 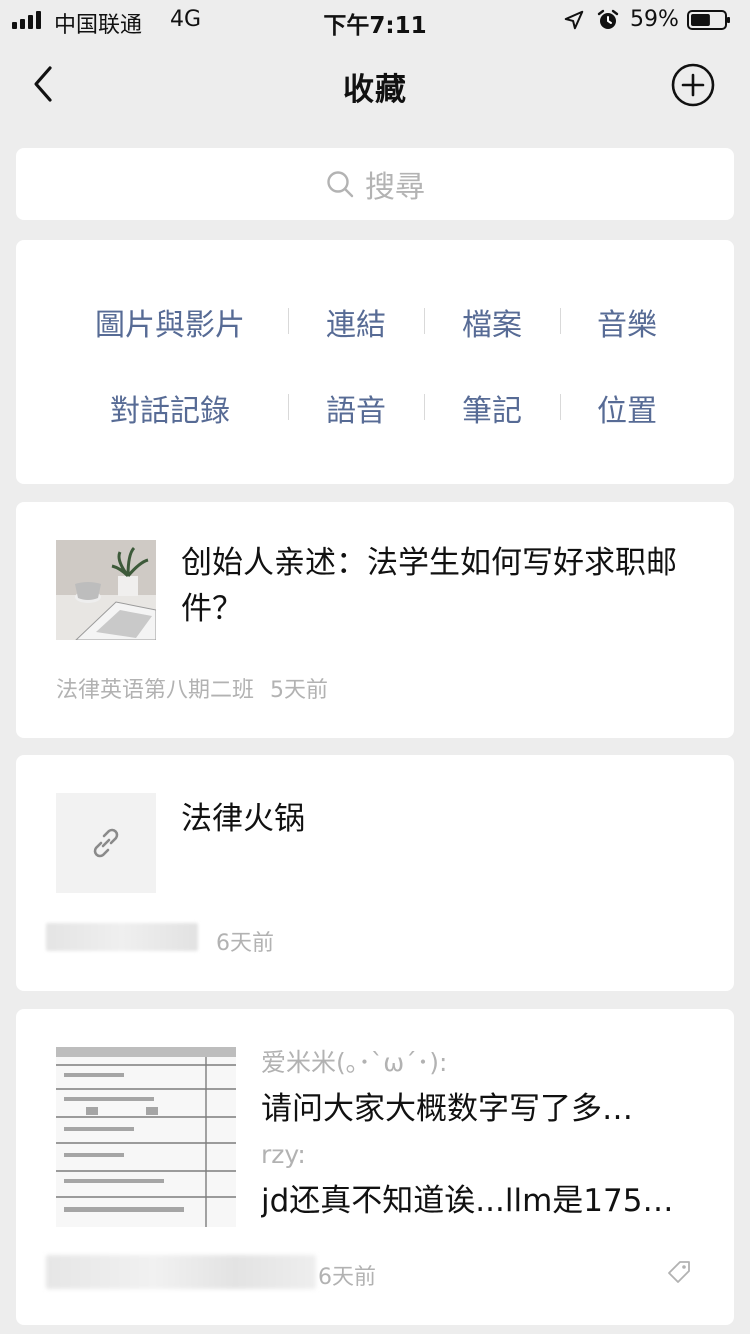 What do you see at coordinates (356, 322) in the screenshot?
I see `category-links: 連結` at bounding box center [356, 322].